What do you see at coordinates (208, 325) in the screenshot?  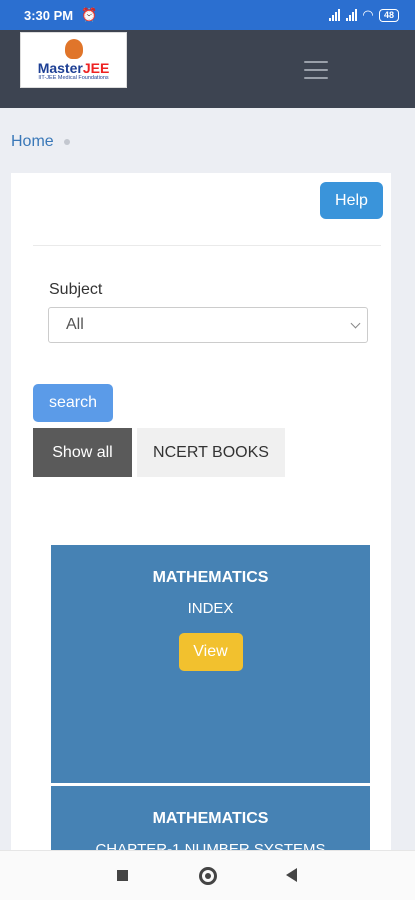 I see `subject-select: All` at bounding box center [208, 325].